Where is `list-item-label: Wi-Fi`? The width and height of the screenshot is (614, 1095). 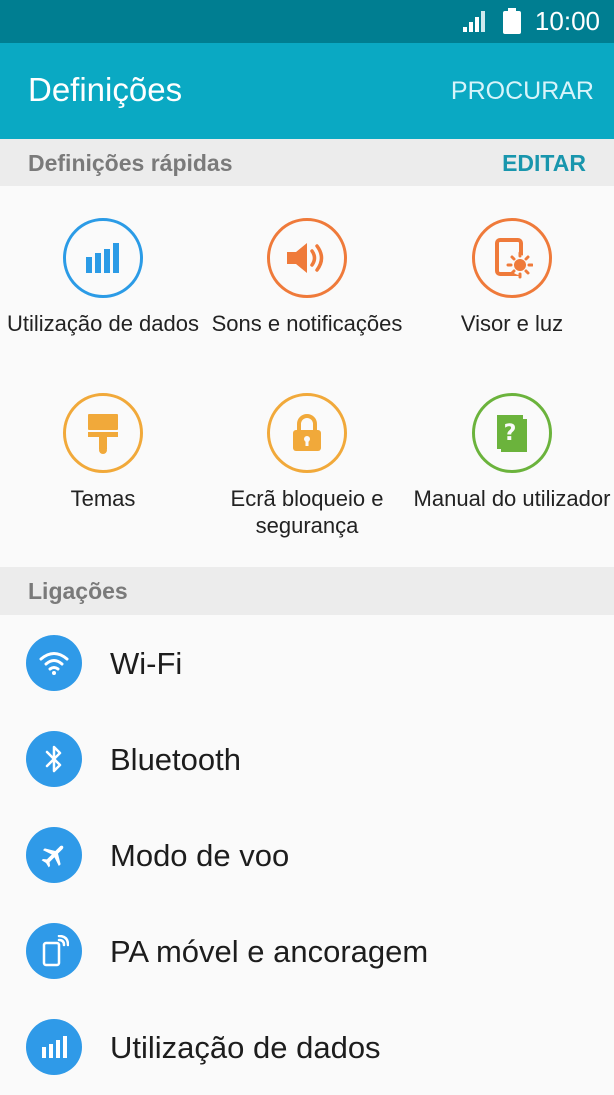 list-item-label: Wi-Fi is located at coordinates (146, 663).